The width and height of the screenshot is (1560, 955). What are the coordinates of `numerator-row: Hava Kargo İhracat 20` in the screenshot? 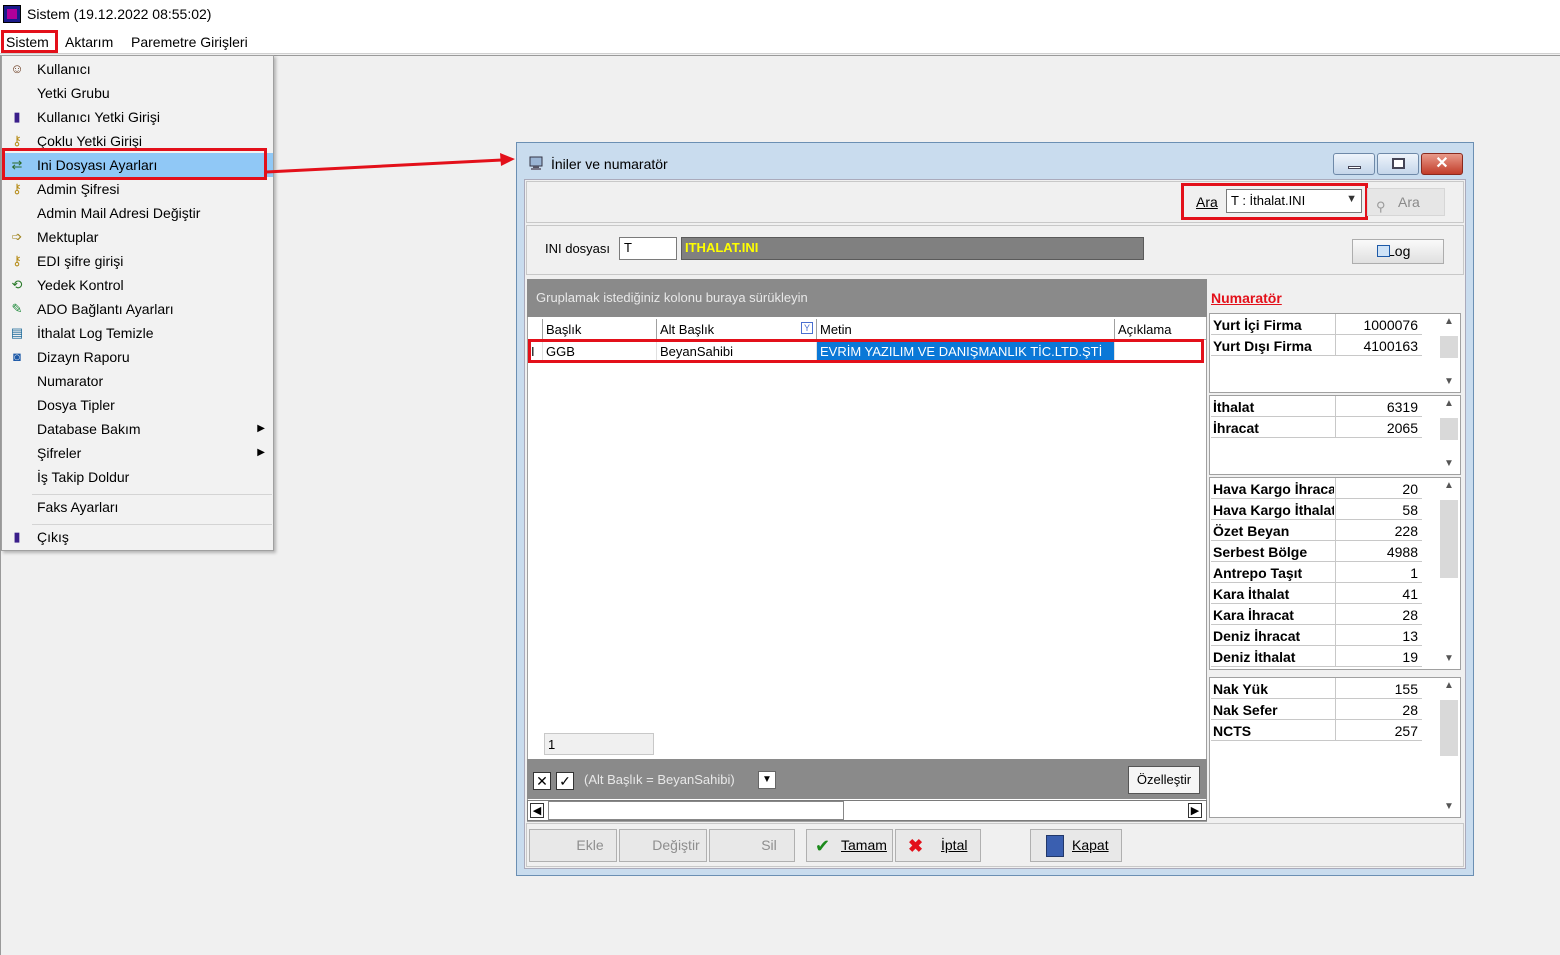 It's located at (1316, 488).